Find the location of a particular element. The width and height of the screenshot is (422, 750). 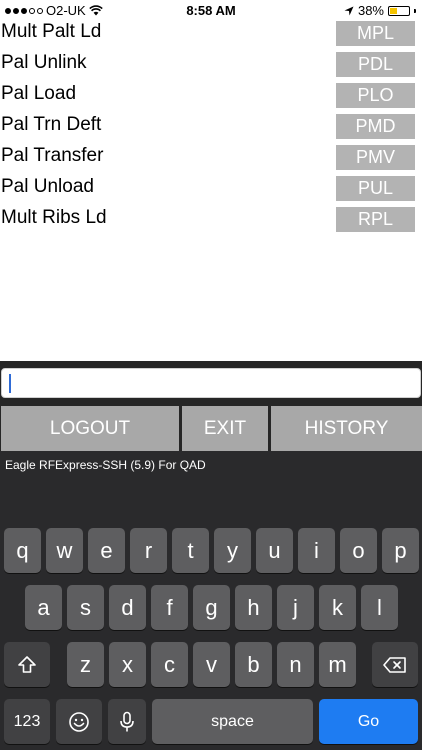

emoji-key is located at coordinates (79, 721).